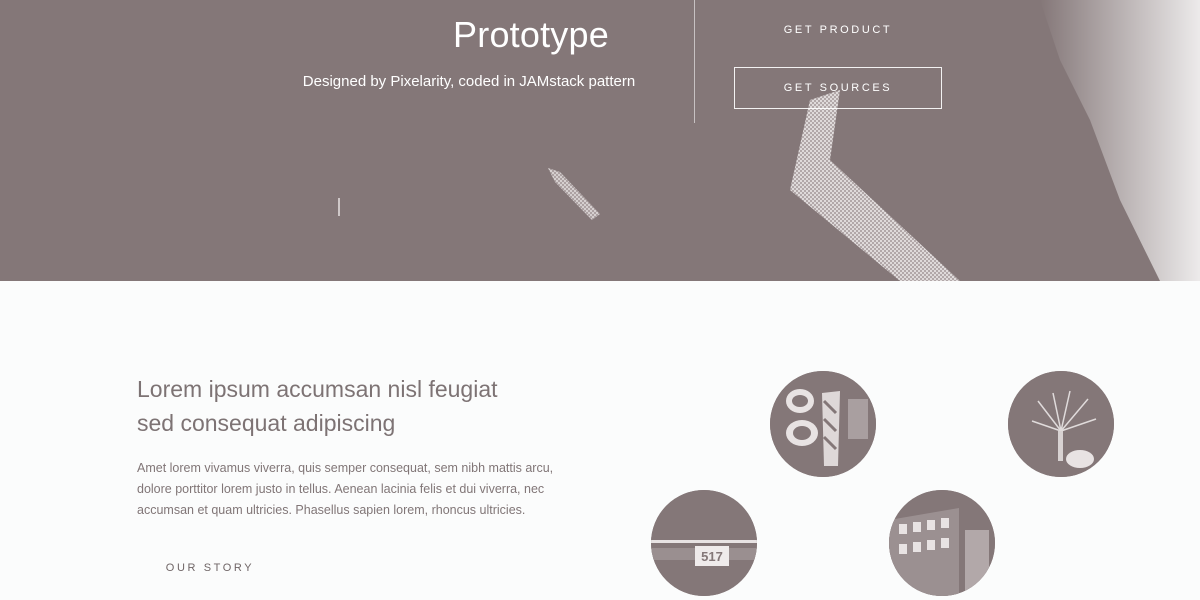  I want to click on get-product-button: GET PRODUCT, so click(838, 30).